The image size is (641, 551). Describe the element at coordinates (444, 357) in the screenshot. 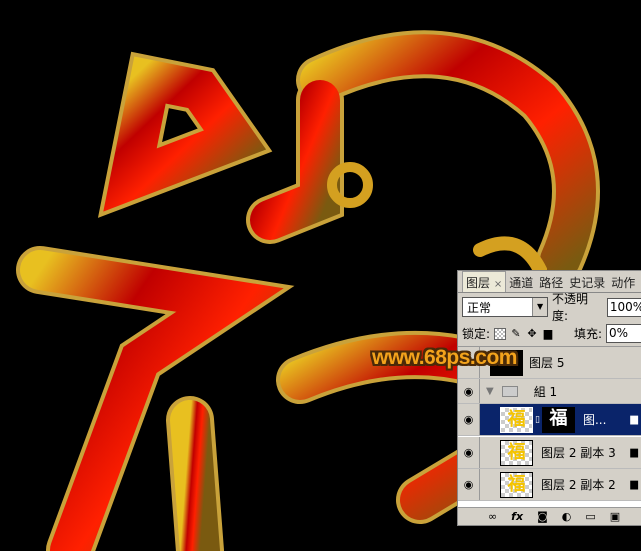

I see `watermark: www.68ps.com` at that location.